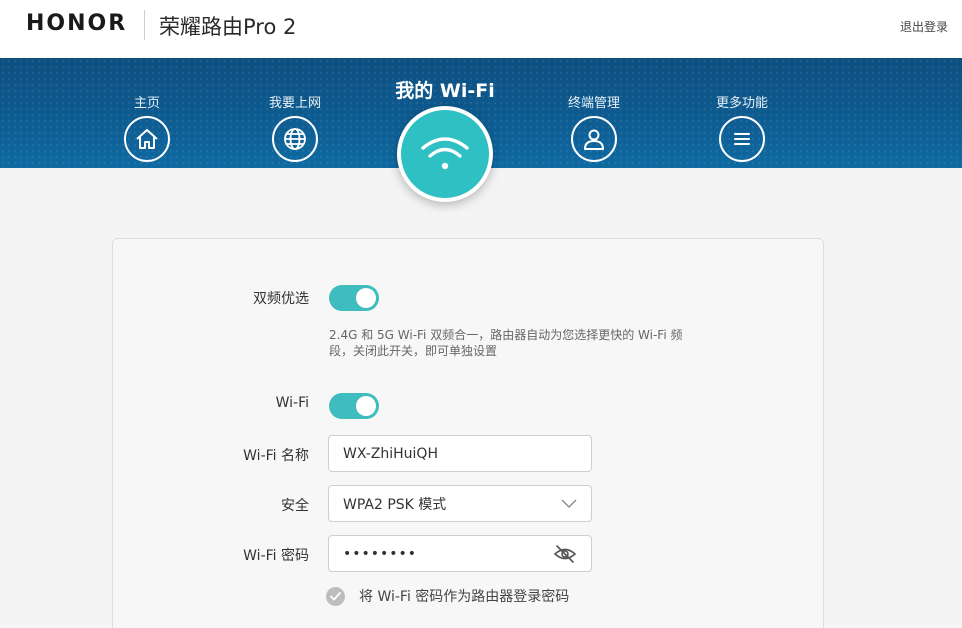 This screenshot has width=962, height=628. What do you see at coordinates (354, 298) in the screenshot?
I see `dual-band-toggle` at bounding box center [354, 298].